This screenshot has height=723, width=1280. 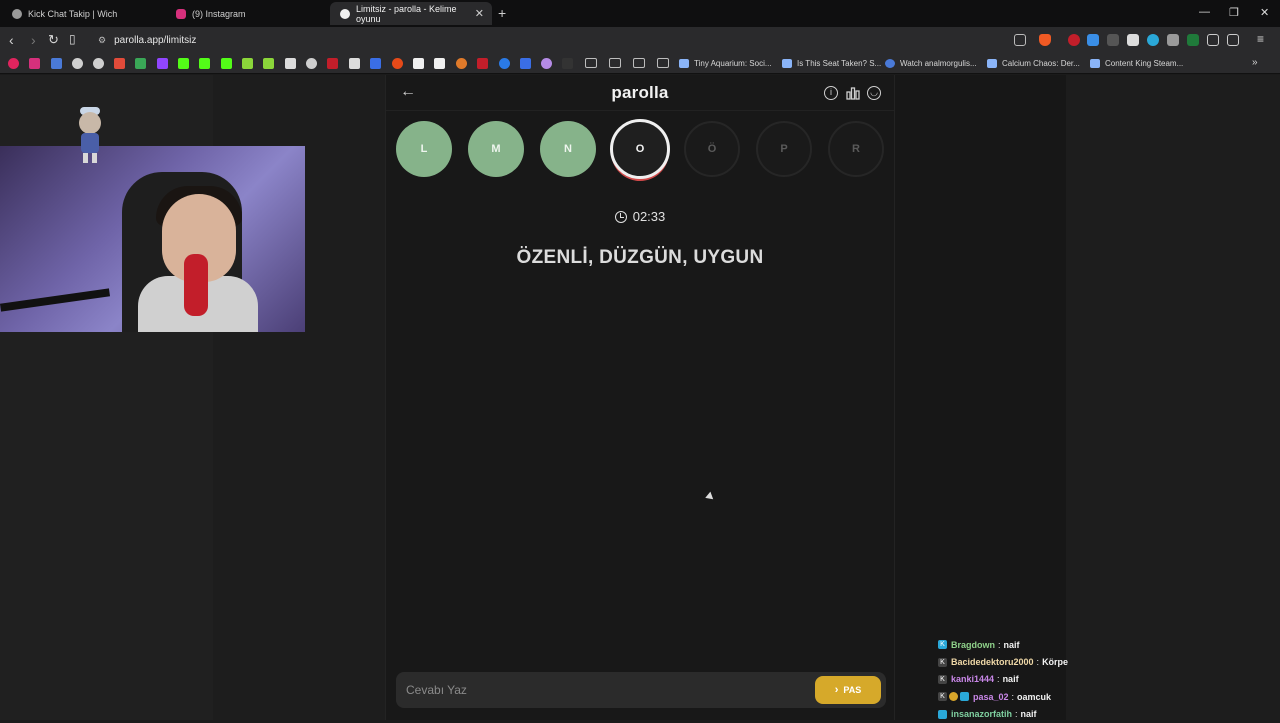 I want to click on twitch-icon, so click(x=162, y=63).